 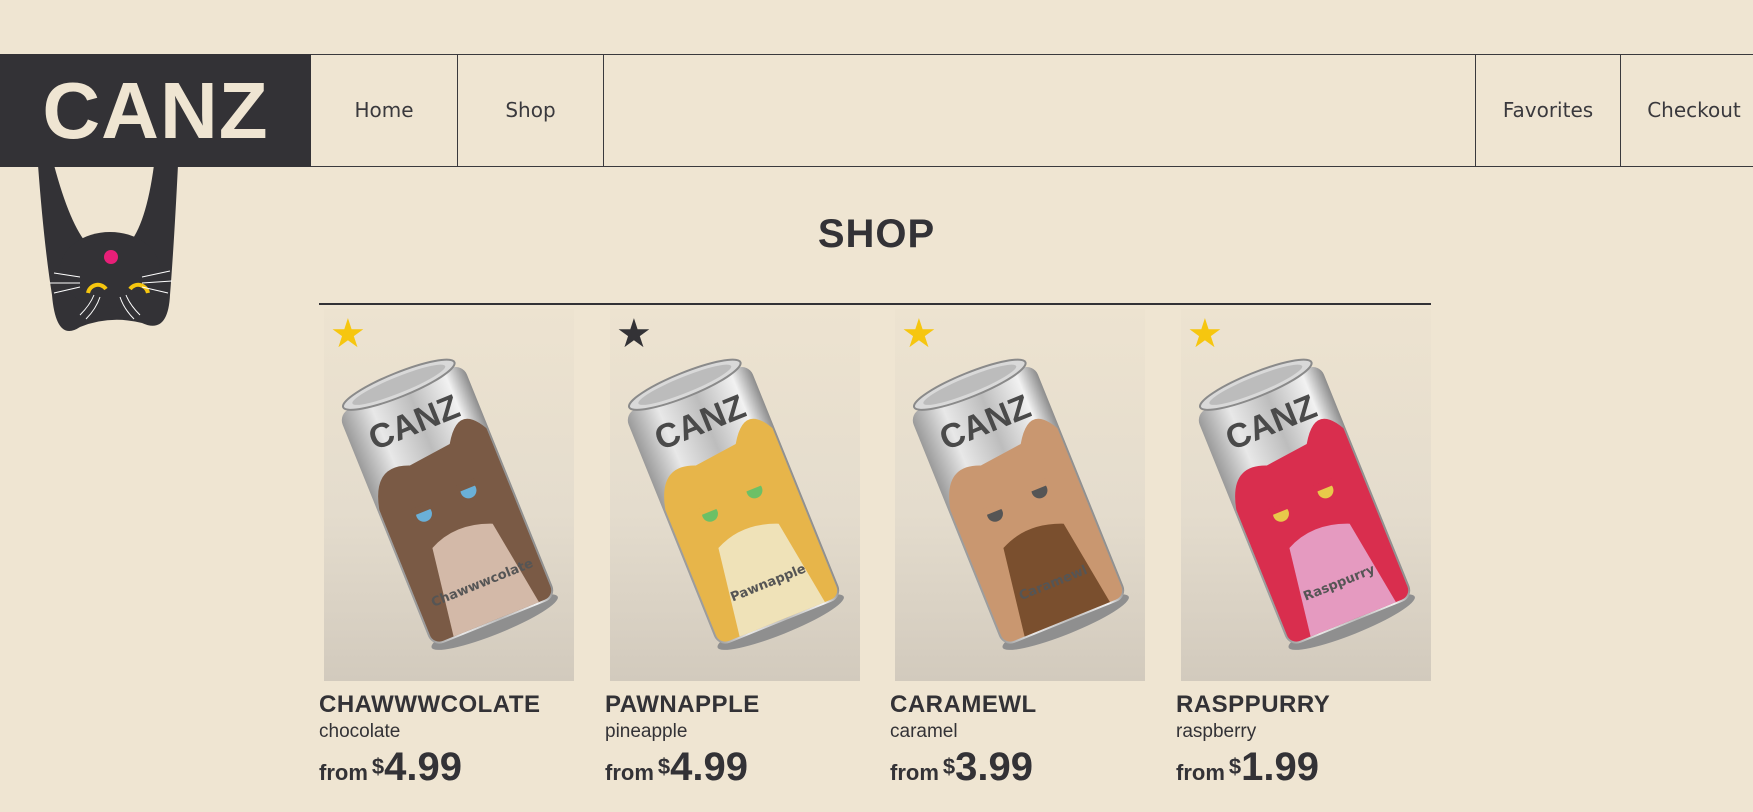 I want to click on can-image-rasppurry: CANZRasppurry, so click(x=1306, y=504).